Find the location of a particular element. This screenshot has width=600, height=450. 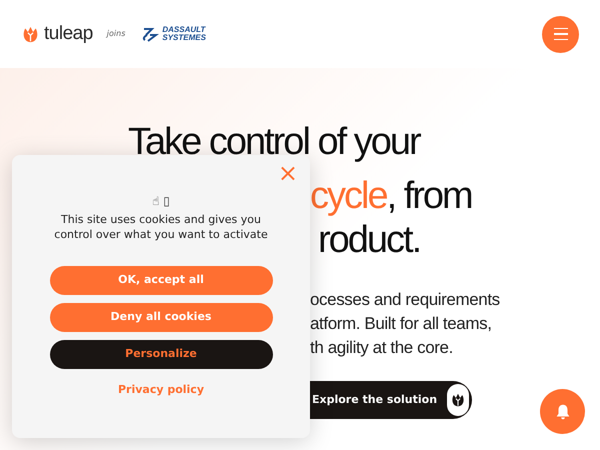

hero-title-line: roduct. is located at coordinates (369, 240).